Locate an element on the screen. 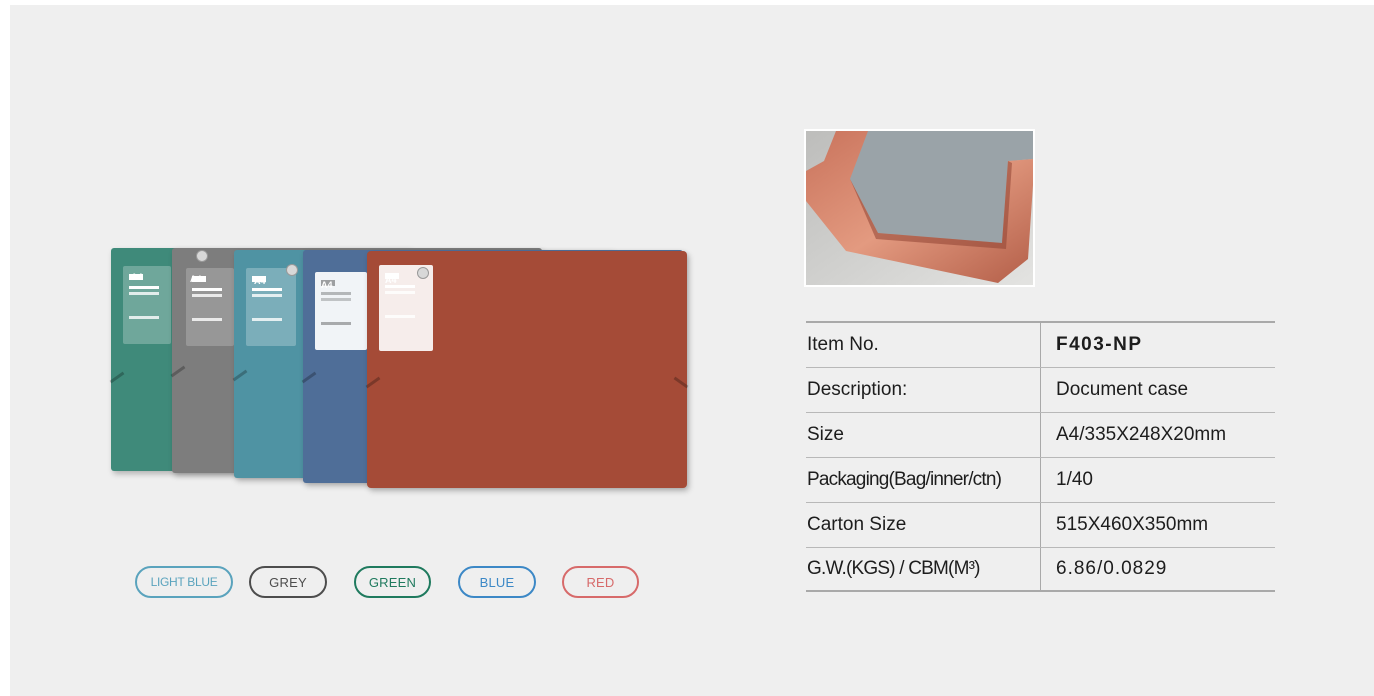  color-option-light-blue: LIGHT BLUE is located at coordinates (184, 582).